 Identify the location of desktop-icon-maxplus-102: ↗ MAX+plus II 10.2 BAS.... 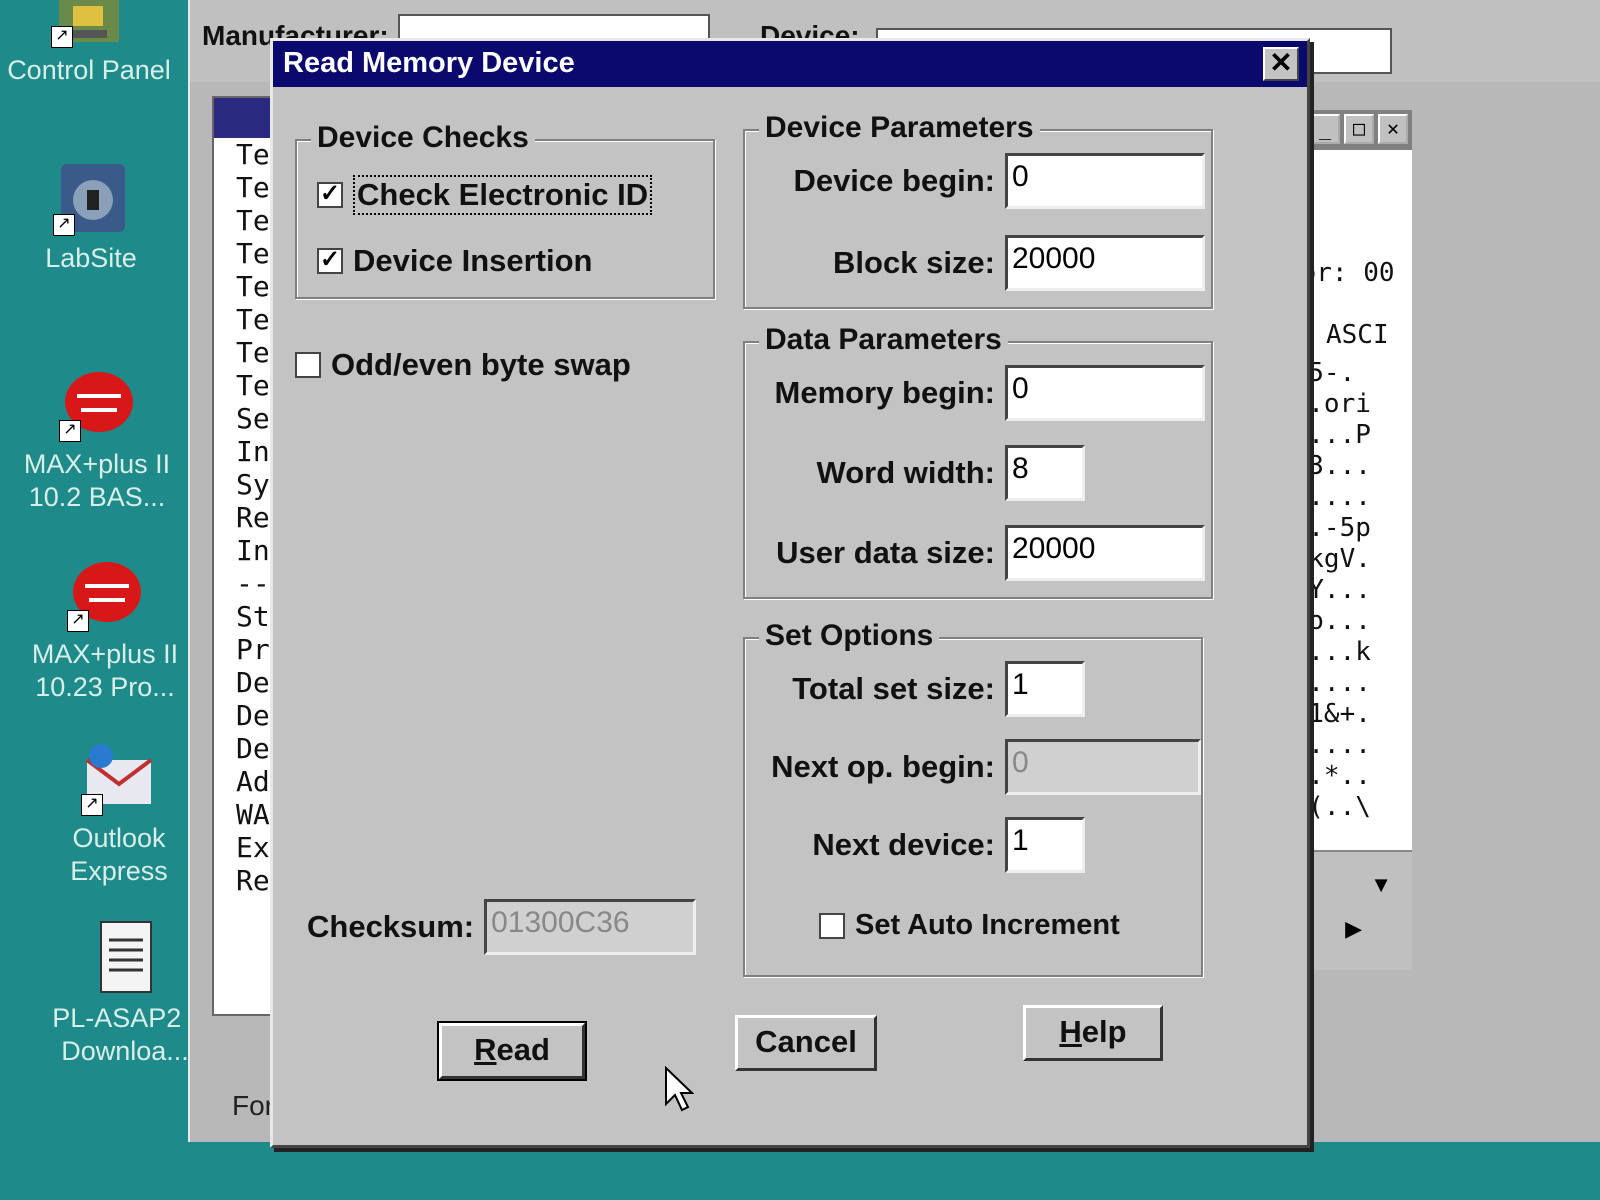
(97, 440).